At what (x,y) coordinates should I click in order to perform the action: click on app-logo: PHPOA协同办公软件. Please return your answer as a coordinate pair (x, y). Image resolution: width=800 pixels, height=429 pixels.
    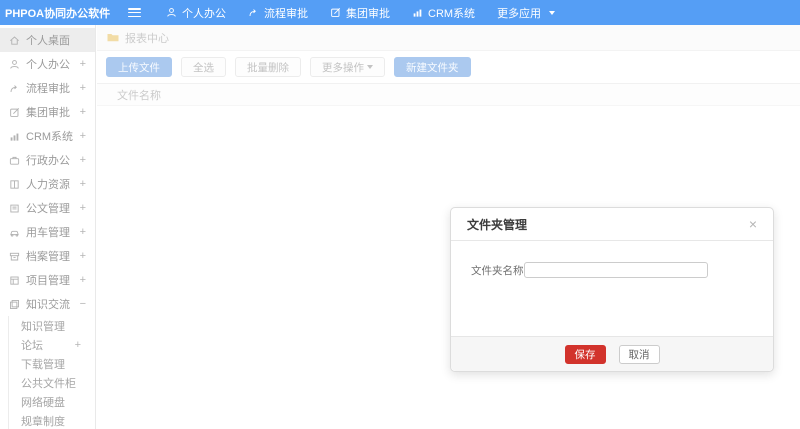
    Looking at the image, I should click on (58, 13).